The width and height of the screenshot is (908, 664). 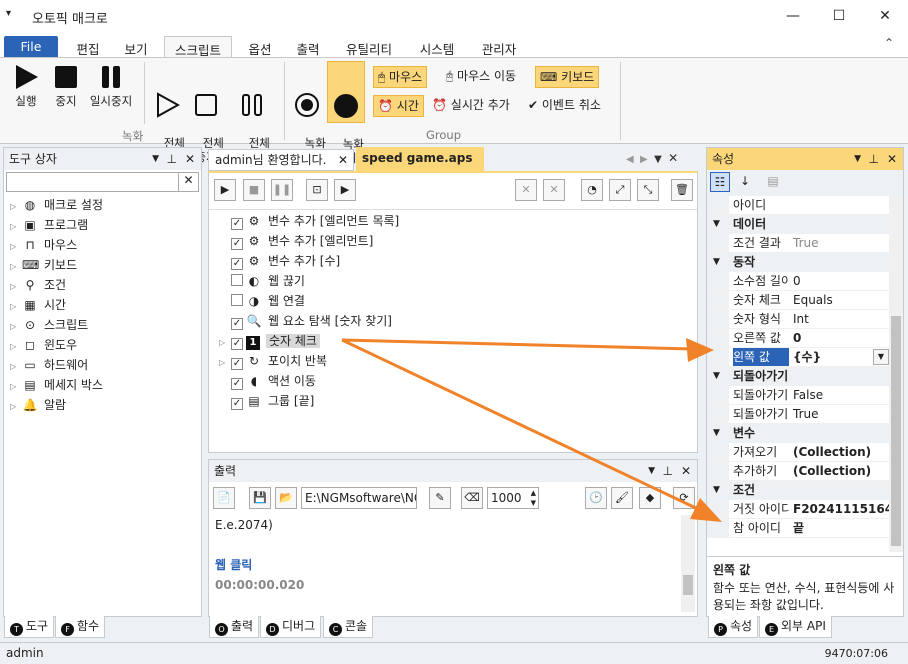 What do you see at coordinates (513, 498) in the screenshot?
I see `line-limit-stepper: 1000 ▲ ▼` at bounding box center [513, 498].